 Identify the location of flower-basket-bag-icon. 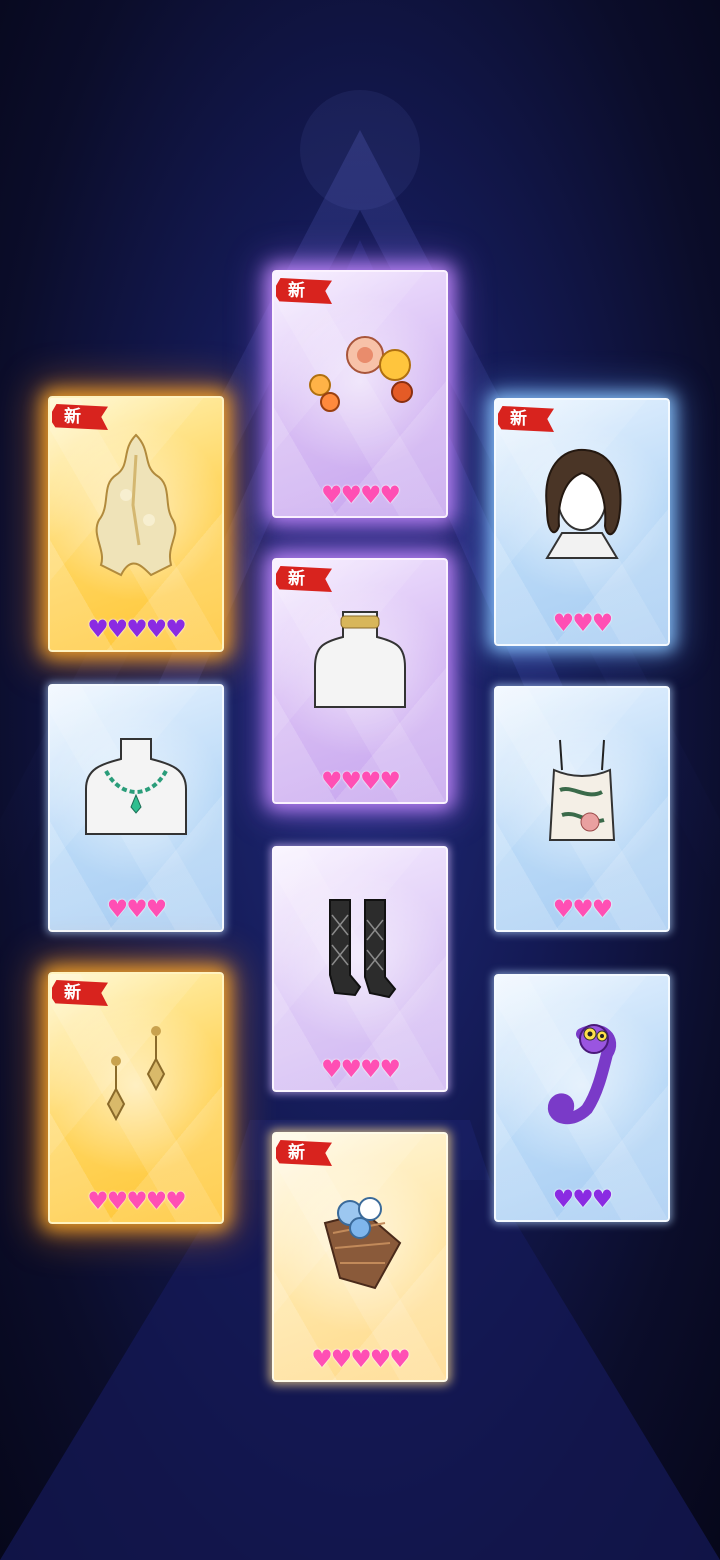
(360, 1238).